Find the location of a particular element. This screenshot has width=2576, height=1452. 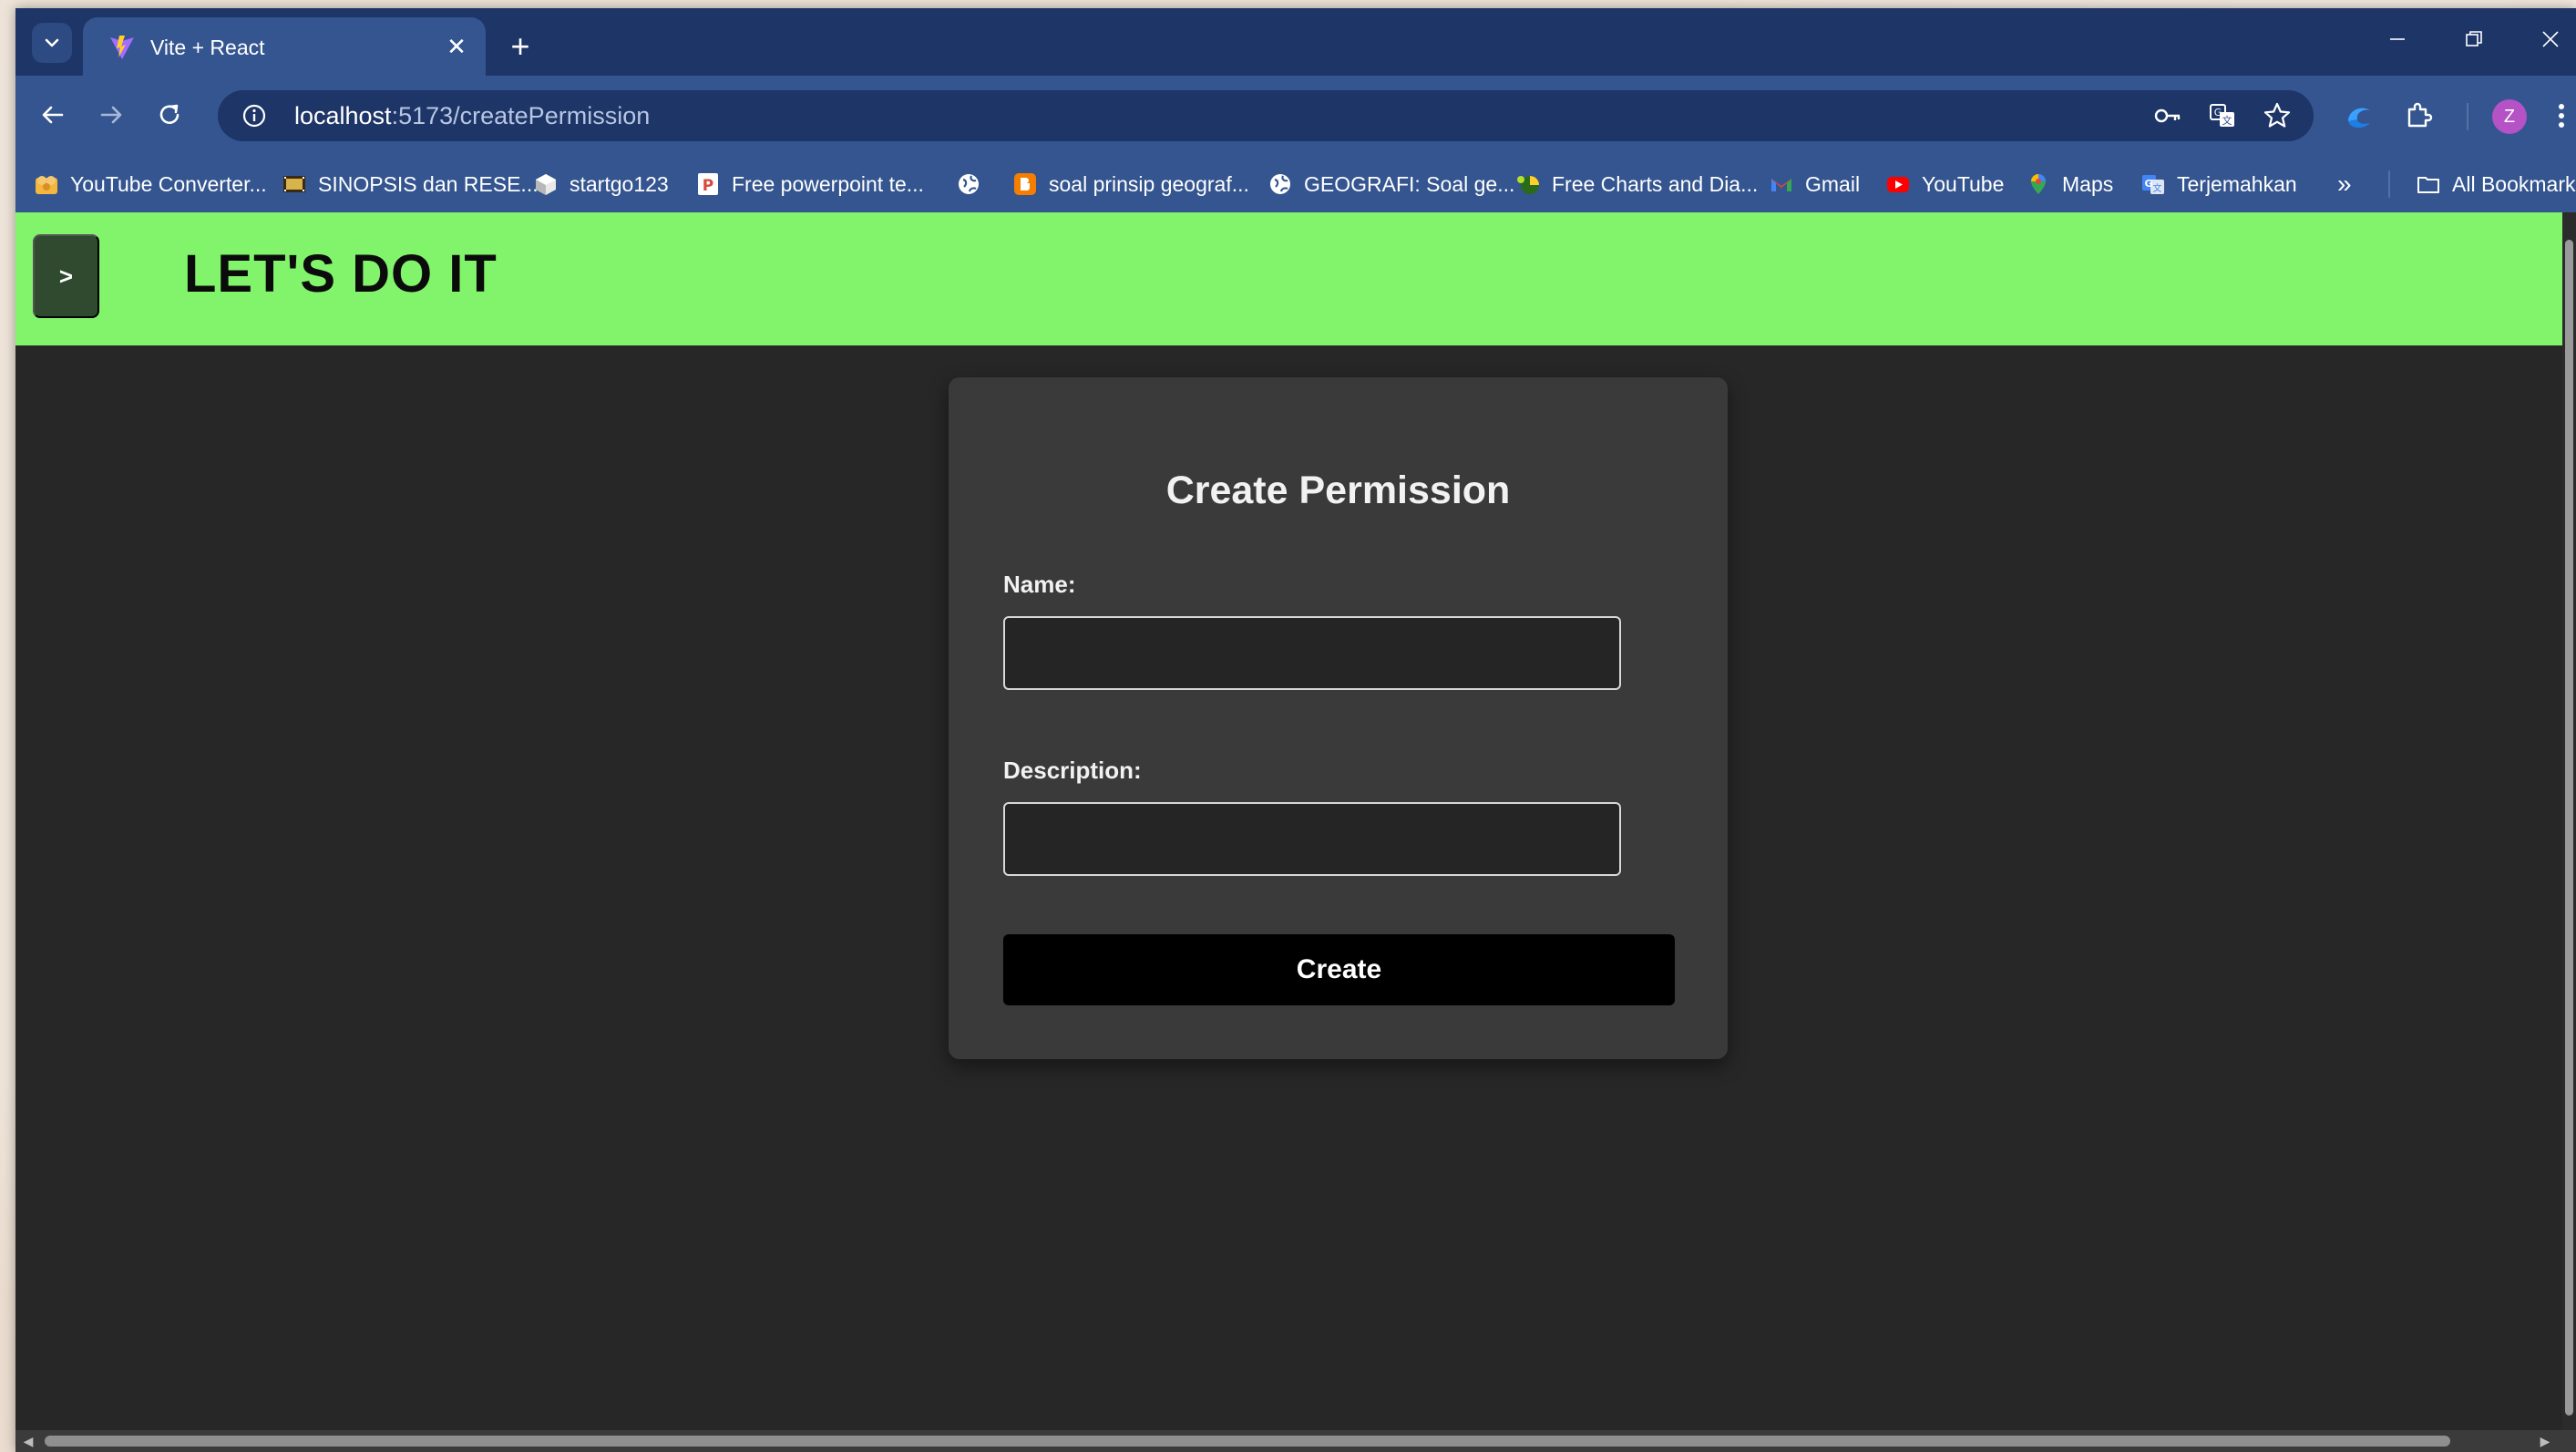

horizontal-scroll-thumb is located at coordinates (1247, 1441).